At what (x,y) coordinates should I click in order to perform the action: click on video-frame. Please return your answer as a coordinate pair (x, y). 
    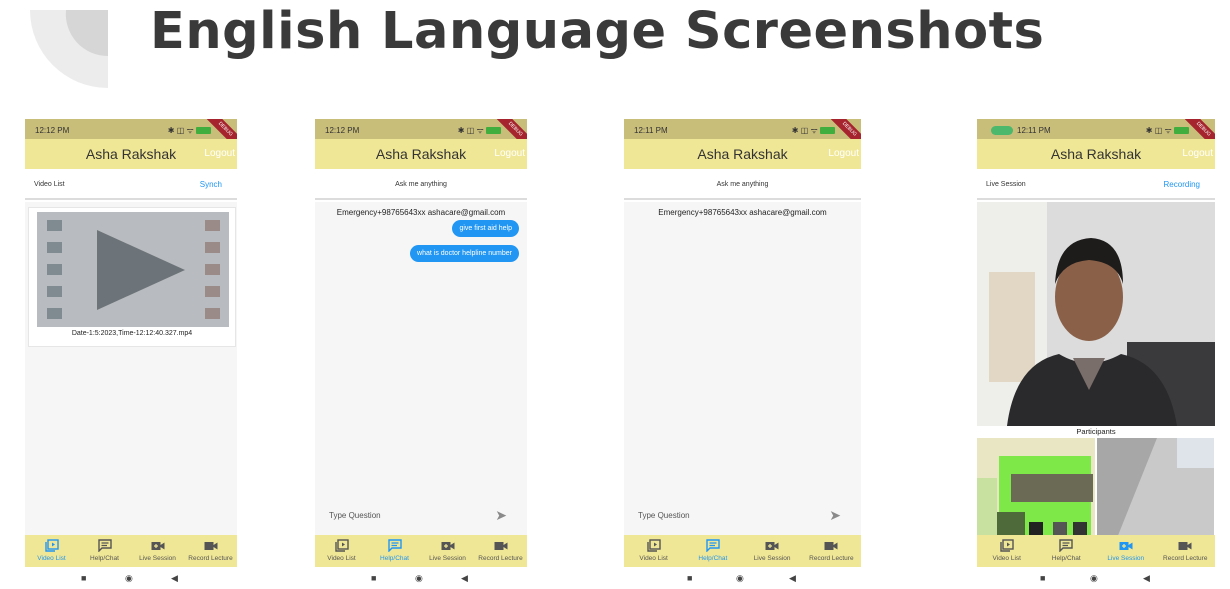
    Looking at the image, I should click on (1096, 314).